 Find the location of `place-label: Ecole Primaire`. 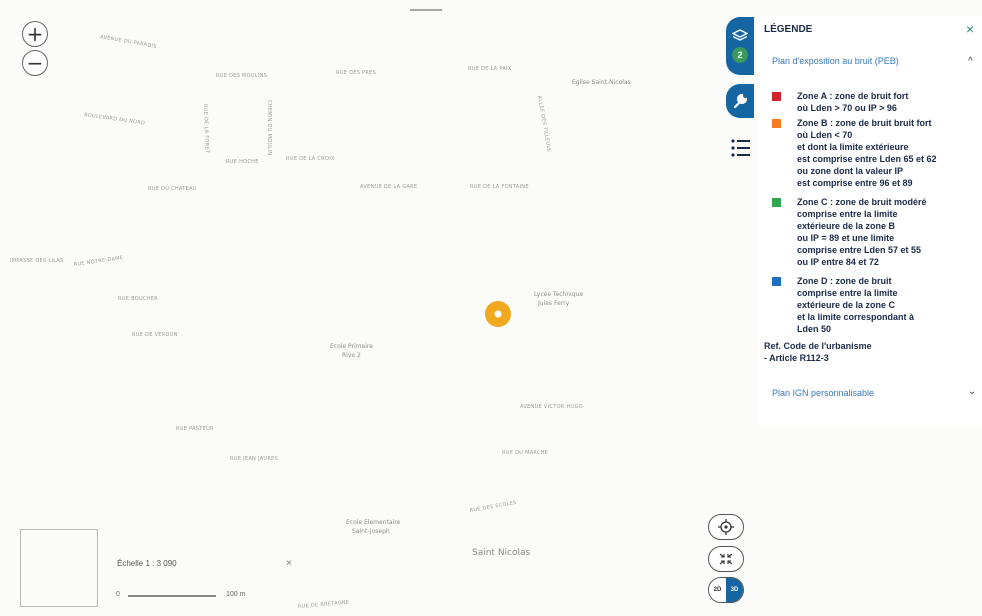

place-label: Ecole Primaire is located at coordinates (351, 346).